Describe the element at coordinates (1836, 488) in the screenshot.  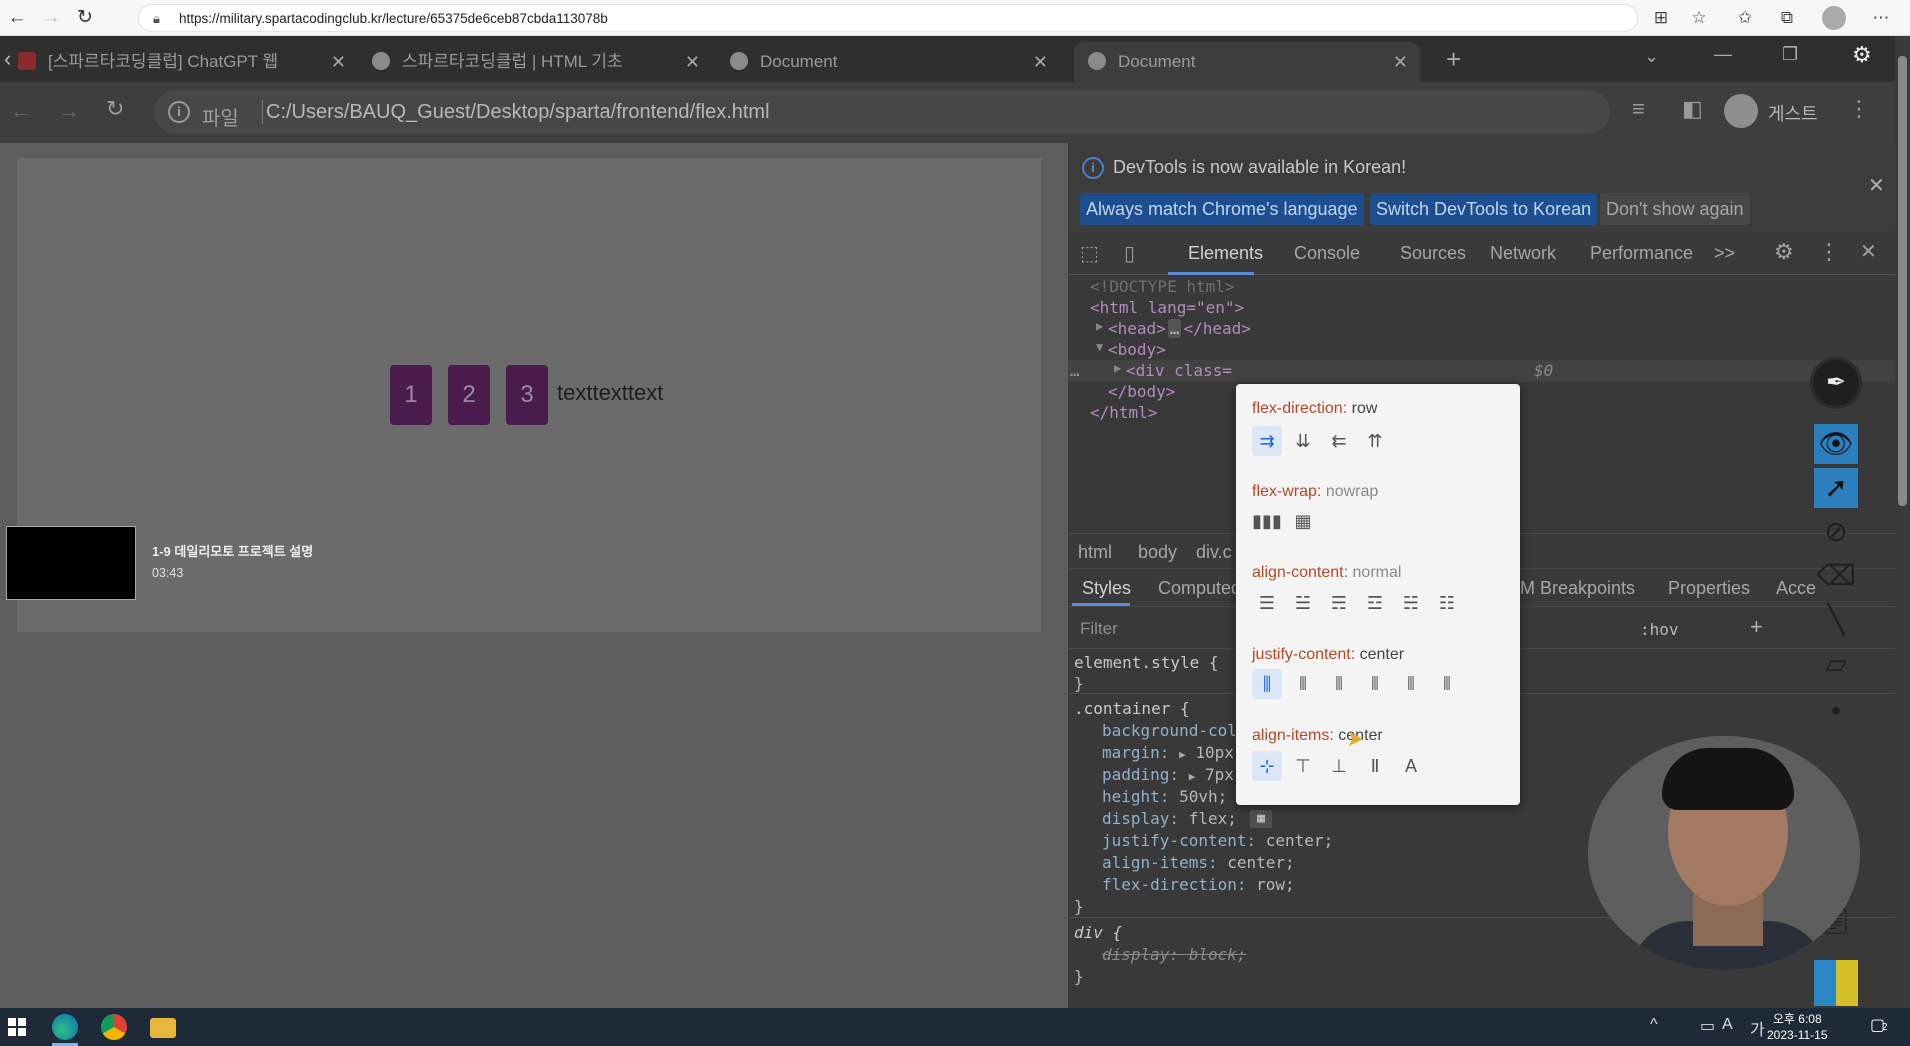
I see `cursor-icon: ➚` at that location.